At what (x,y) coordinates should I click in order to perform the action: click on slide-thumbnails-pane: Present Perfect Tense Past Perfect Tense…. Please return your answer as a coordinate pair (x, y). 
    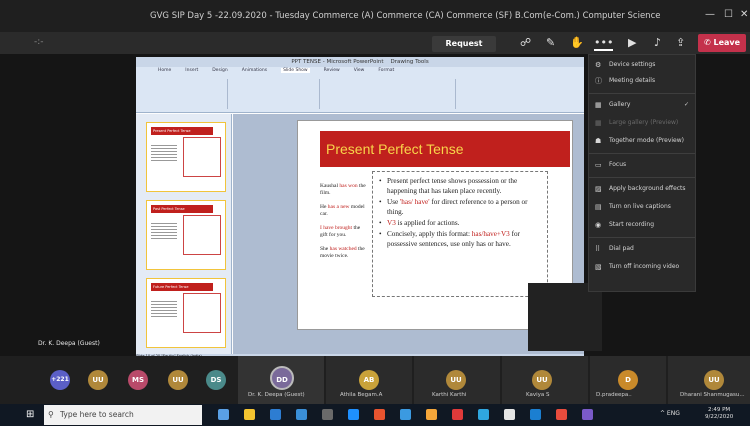
    Looking at the image, I should click on (184, 234).